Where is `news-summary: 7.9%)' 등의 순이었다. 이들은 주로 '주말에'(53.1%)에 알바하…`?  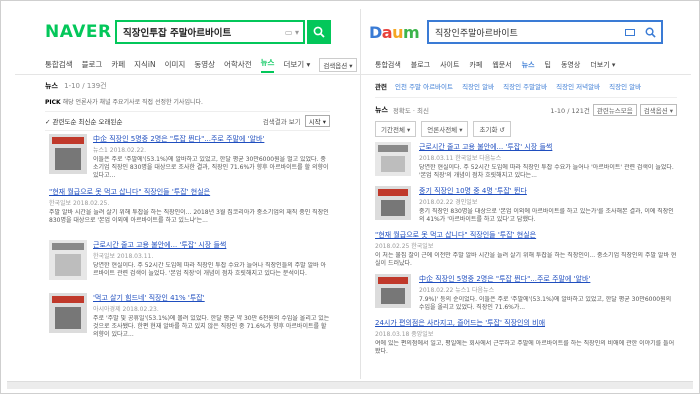 news-summary: 7.9%)' 등의 순이었다. 이들은 주로 '주말에'(53.1%)에 알바하… is located at coordinates (545, 303).